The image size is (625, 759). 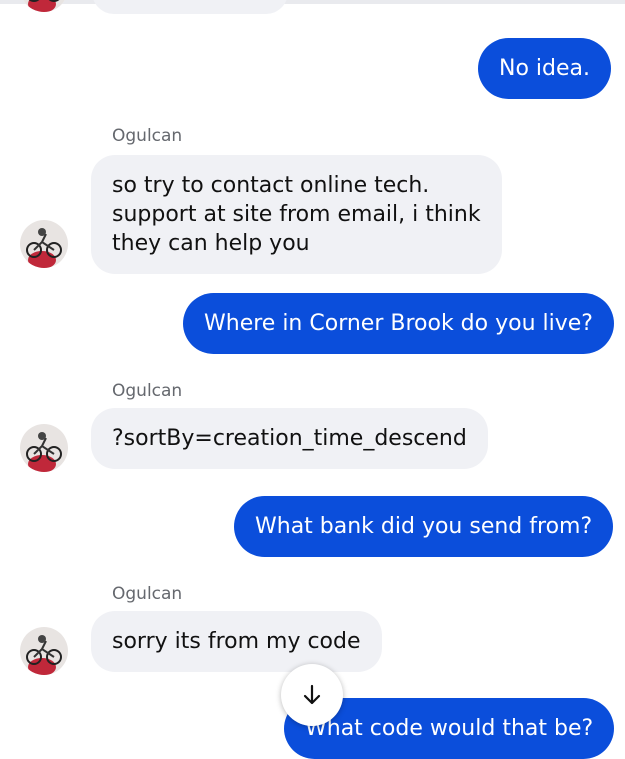 I want to click on arrow-down-icon, so click(x=312, y=694).